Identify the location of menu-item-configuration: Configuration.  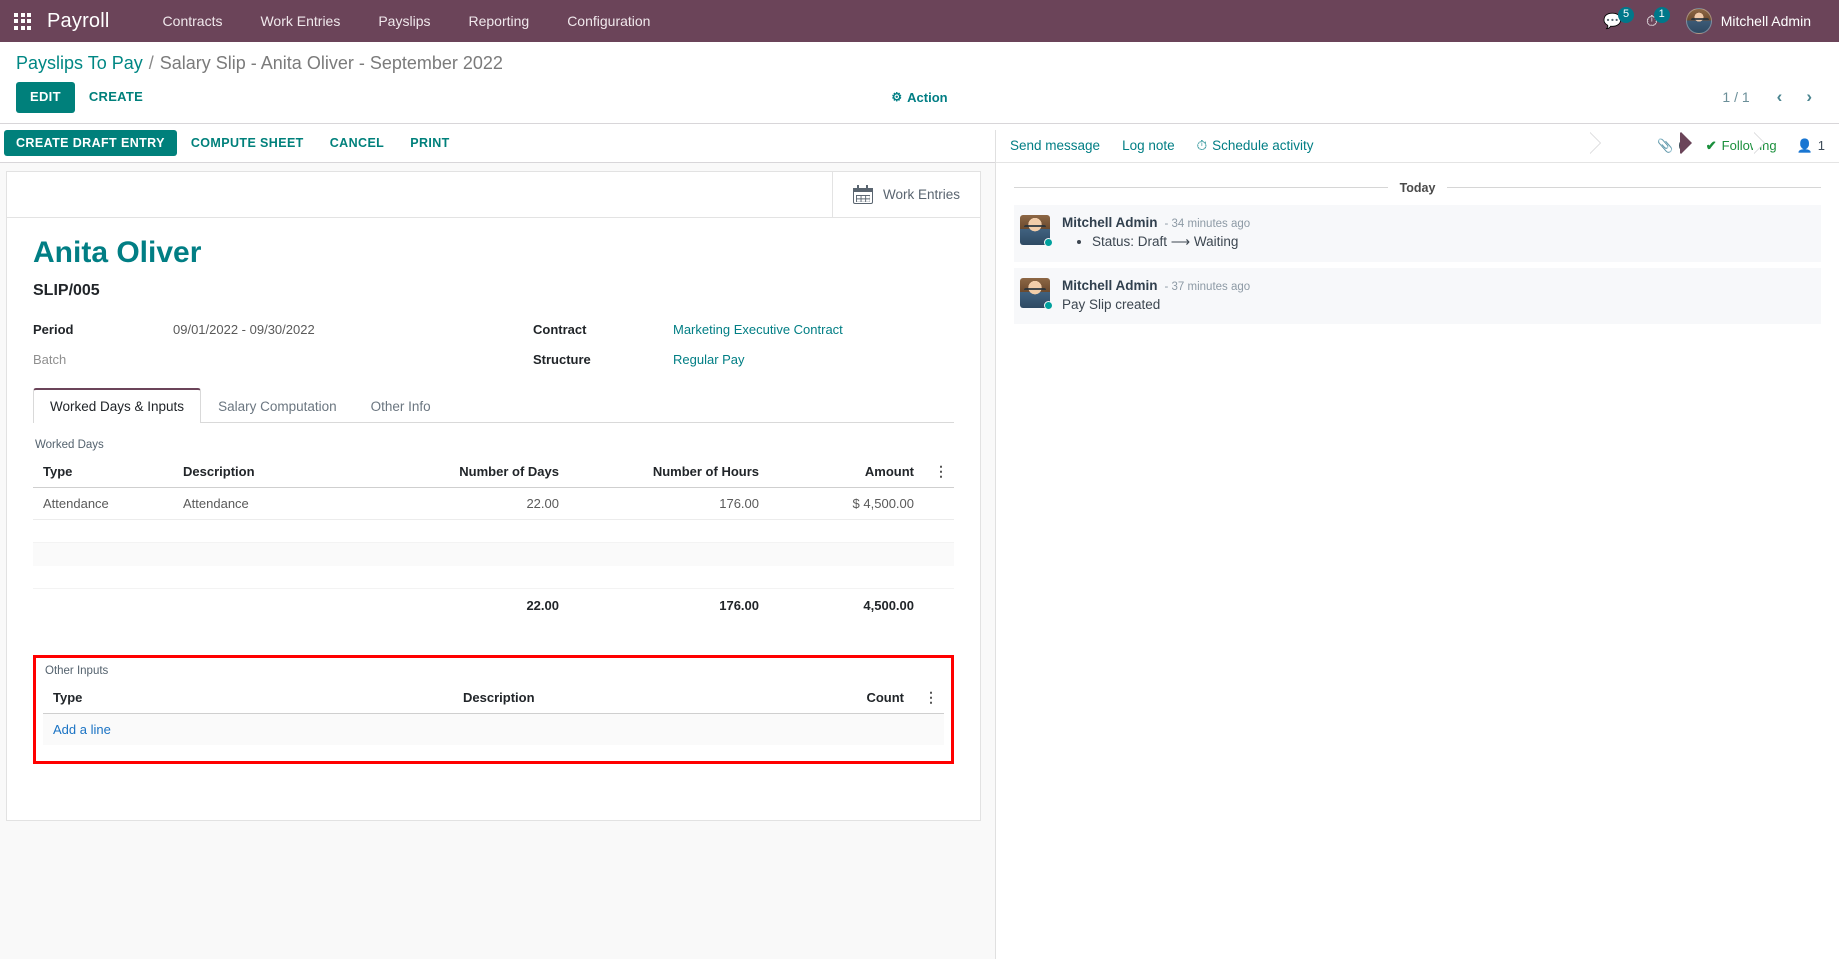
(608, 21).